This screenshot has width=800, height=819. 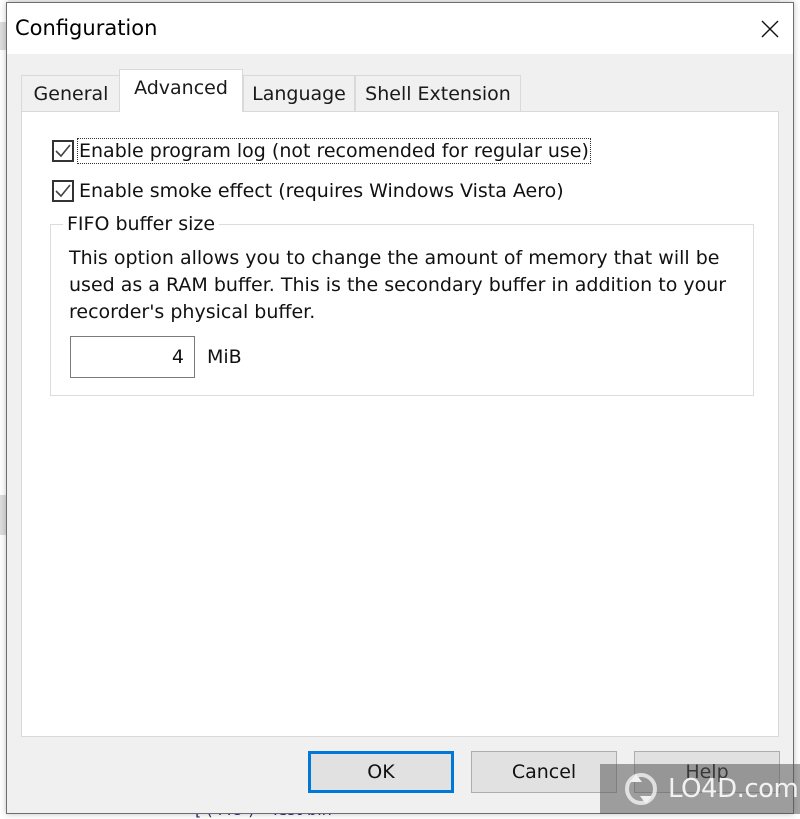 I want to click on title-bar: Configuration, so click(x=400, y=28).